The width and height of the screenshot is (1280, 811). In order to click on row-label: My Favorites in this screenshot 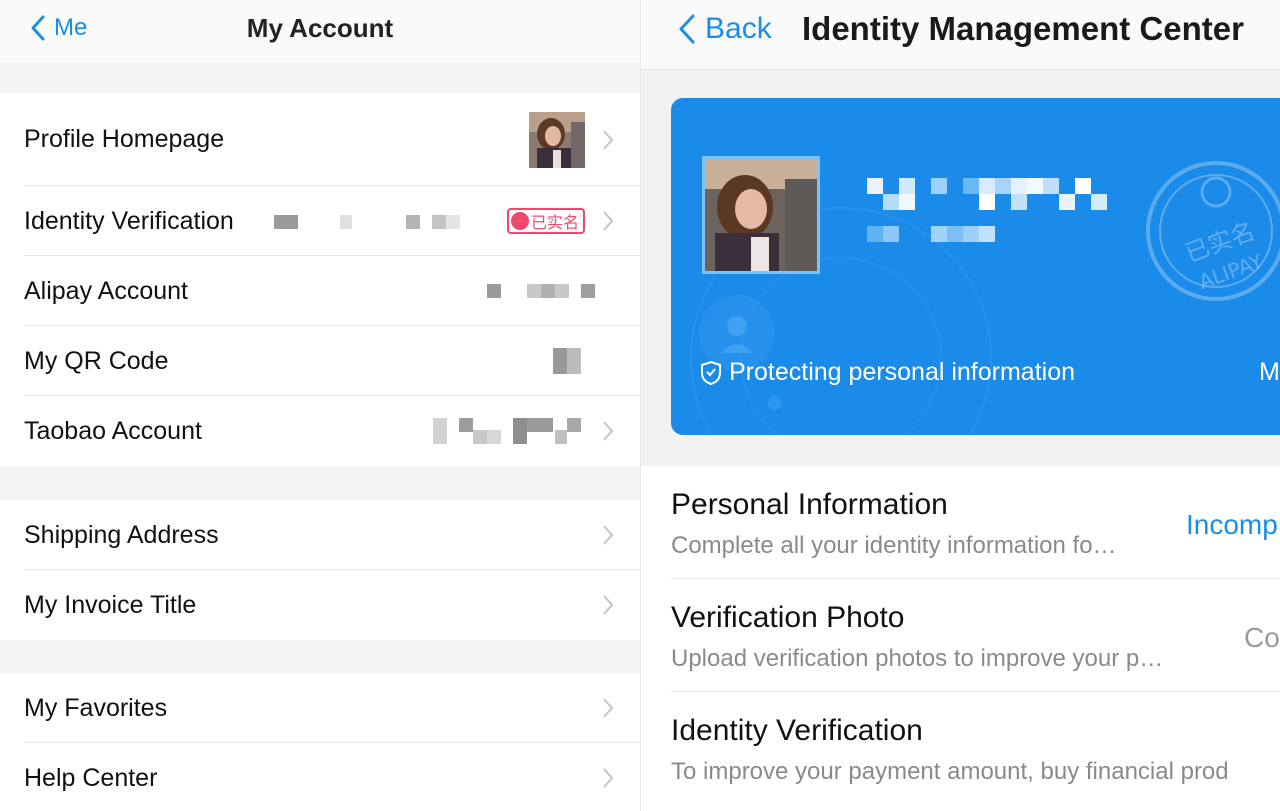, I will do `click(96, 707)`.